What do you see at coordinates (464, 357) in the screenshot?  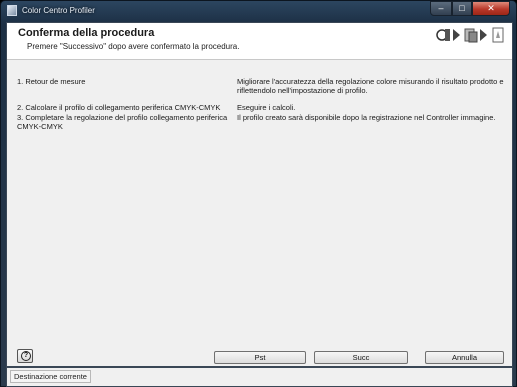 I see `cancel-button: Annulla` at bounding box center [464, 357].